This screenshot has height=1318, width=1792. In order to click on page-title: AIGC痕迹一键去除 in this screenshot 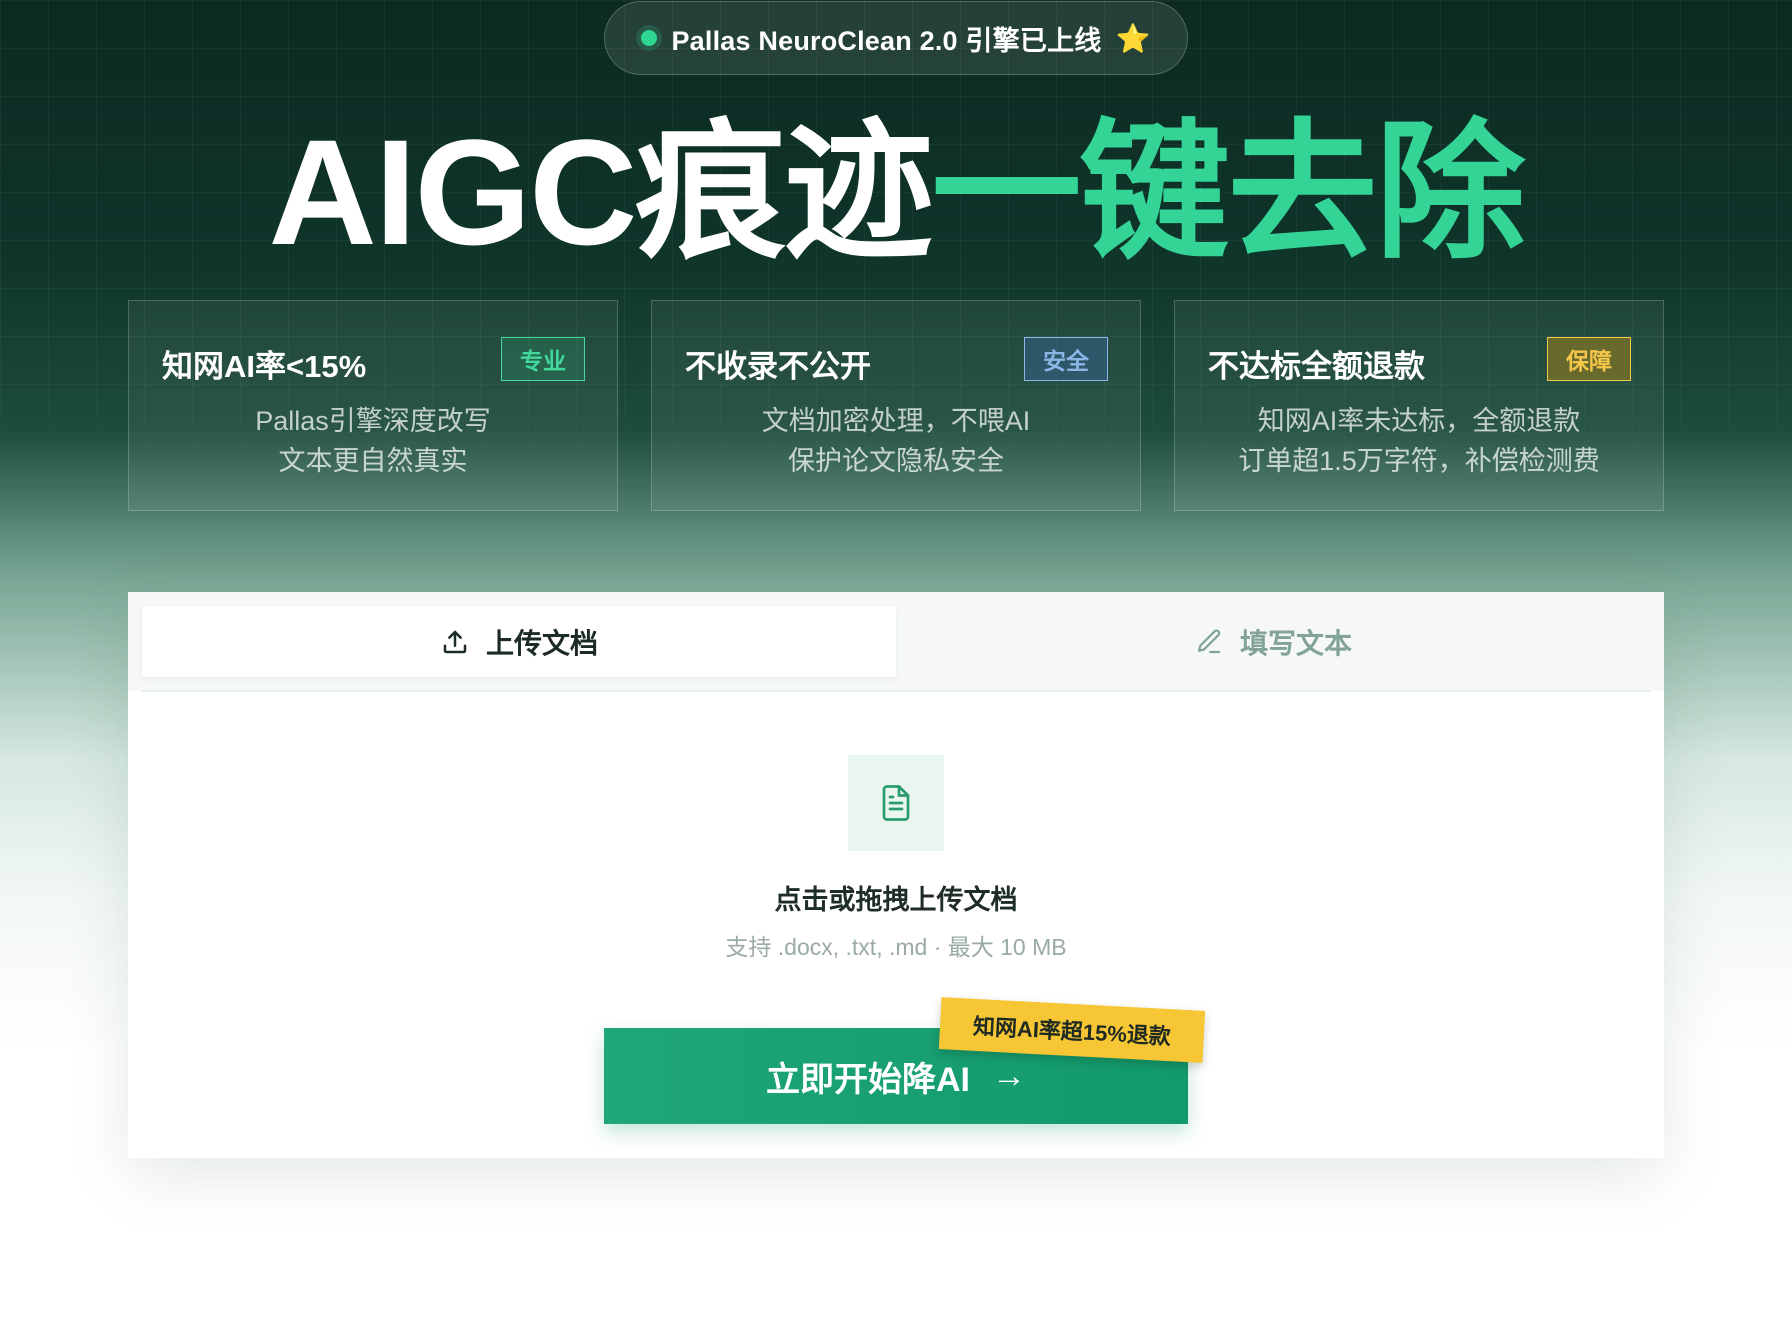, I will do `click(896, 192)`.